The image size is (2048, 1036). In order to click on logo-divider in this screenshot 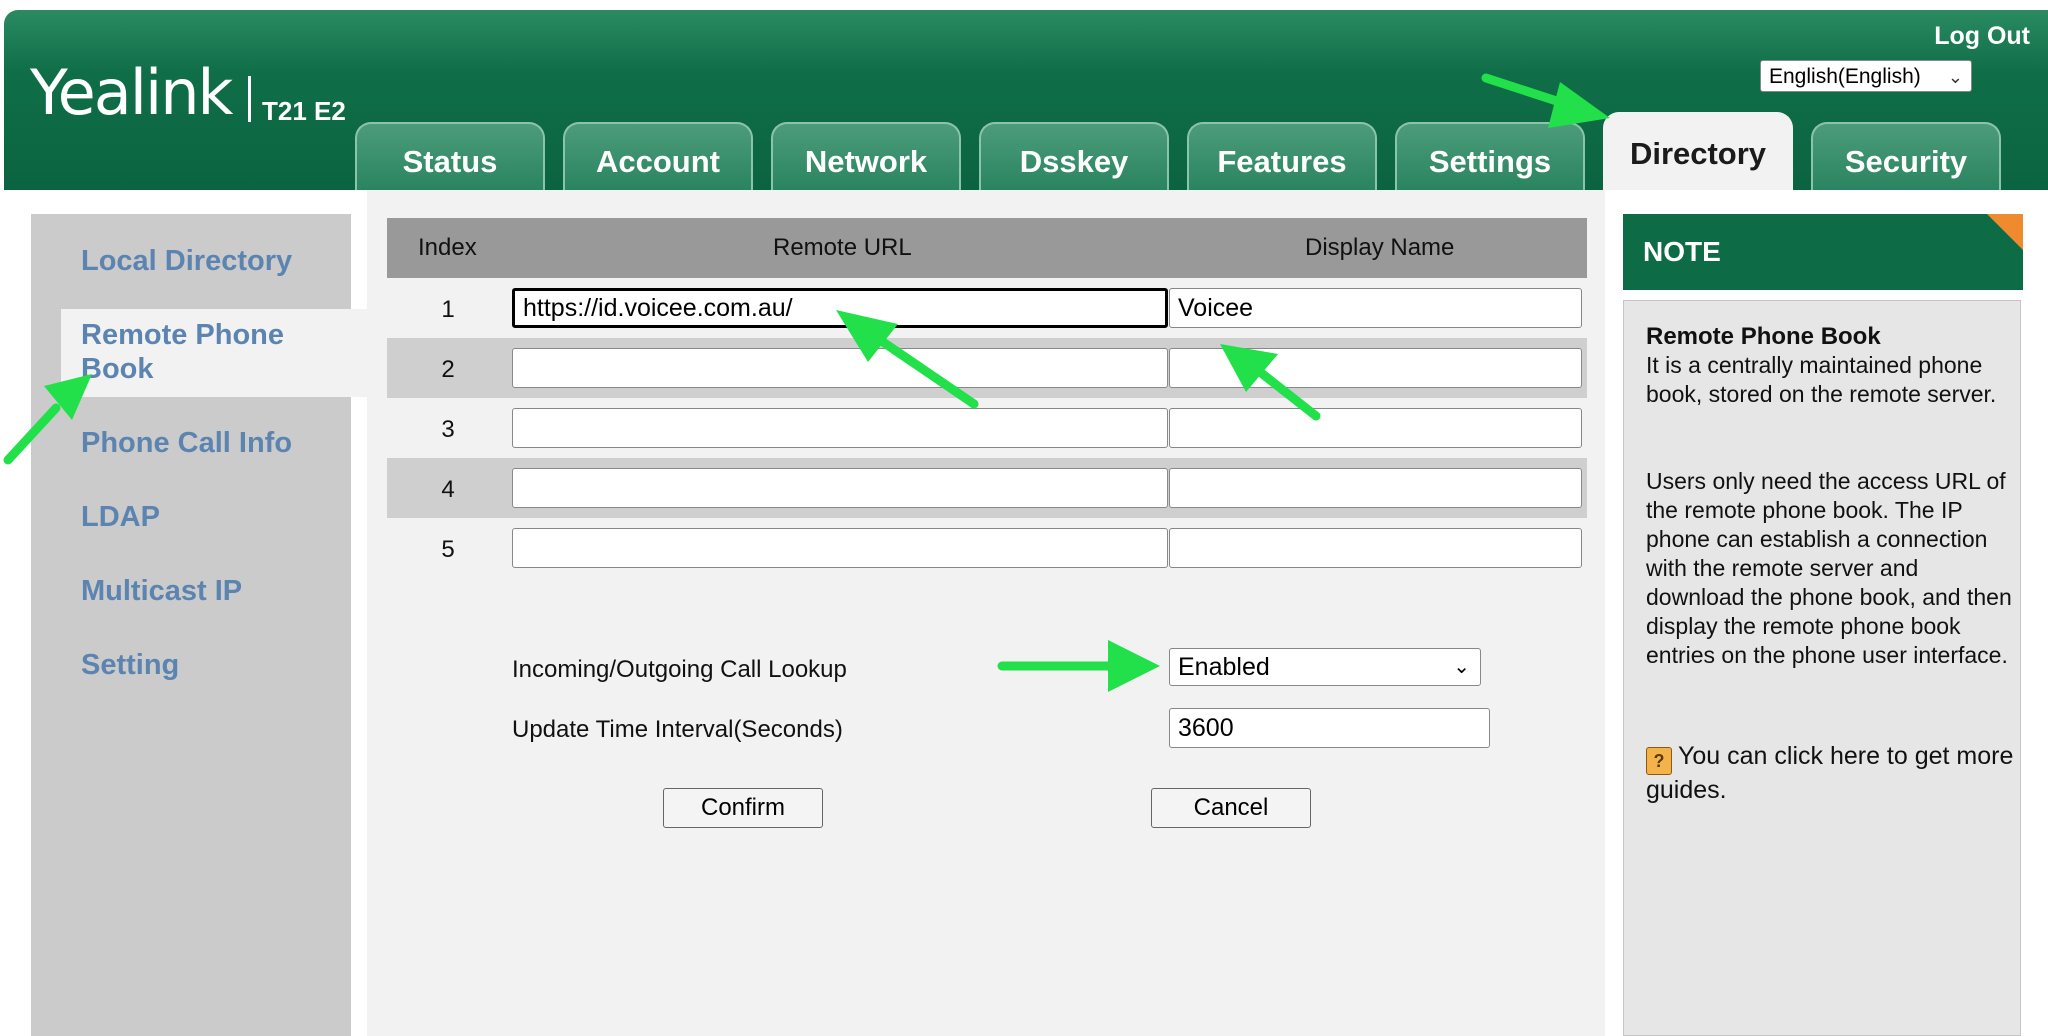, I will do `click(249, 99)`.